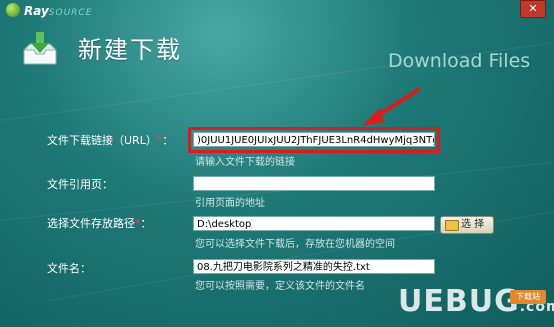 The width and height of the screenshot is (554, 327). Describe the element at coordinates (280, 286) in the screenshot. I see `filename-hint: 您可以按照需要，定义该文件的文件名` at that location.